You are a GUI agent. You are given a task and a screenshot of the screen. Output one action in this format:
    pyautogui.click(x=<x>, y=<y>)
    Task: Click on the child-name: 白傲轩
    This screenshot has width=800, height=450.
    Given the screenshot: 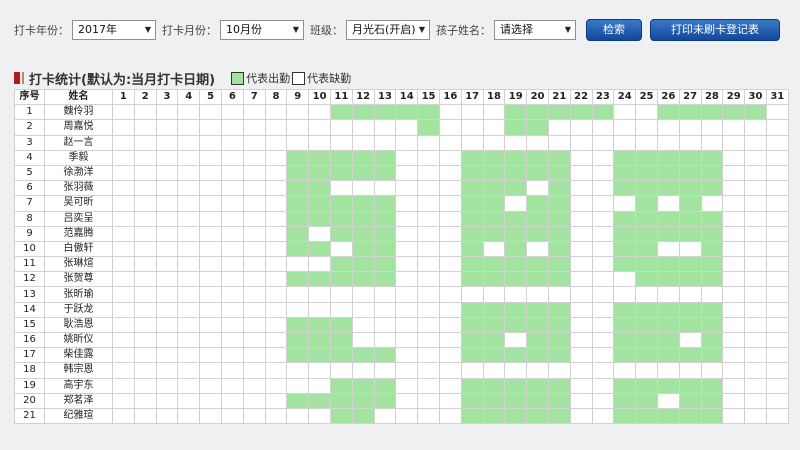 What is the action you would take?
    pyautogui.click(x=78, y=249)
    